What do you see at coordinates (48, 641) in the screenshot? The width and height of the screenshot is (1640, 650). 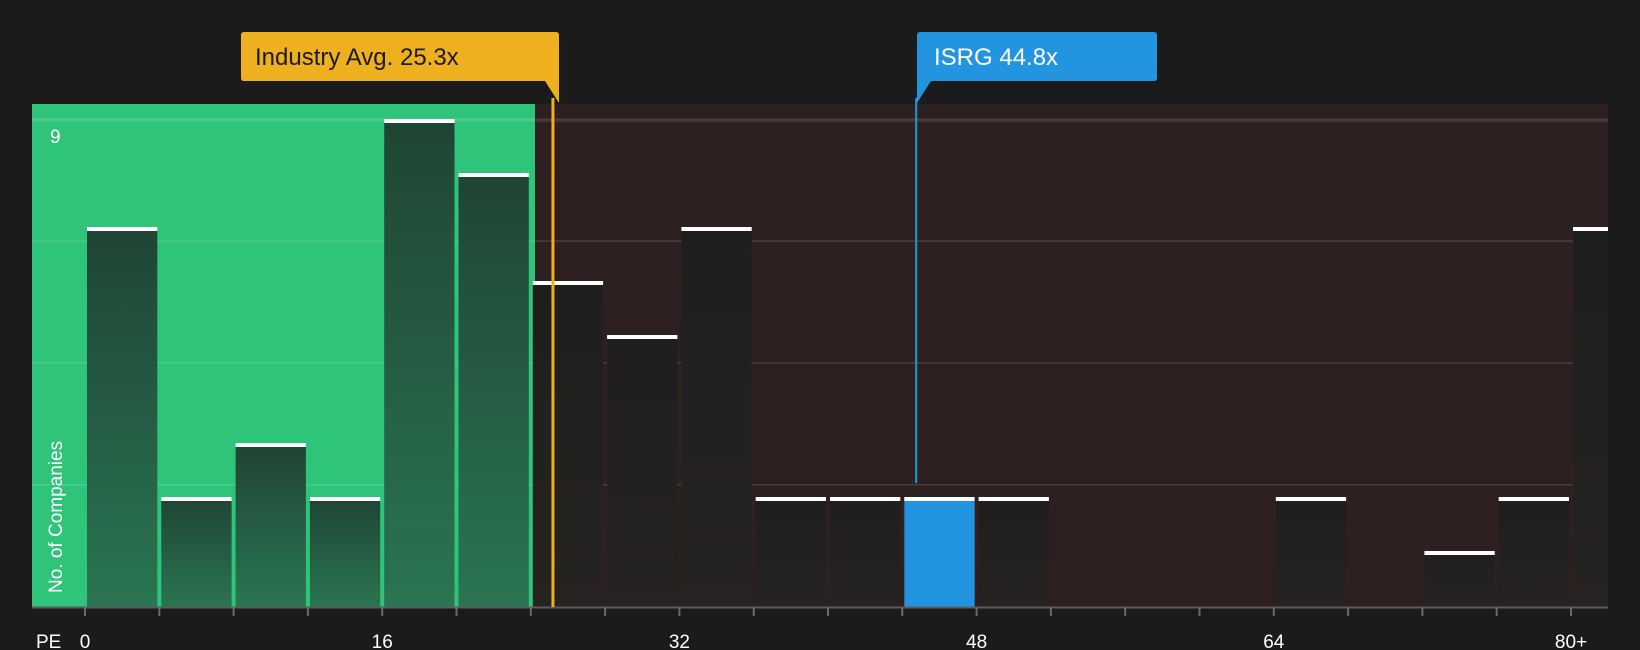 I see `x-axis-label: PE` at bounding box center [48, 641].